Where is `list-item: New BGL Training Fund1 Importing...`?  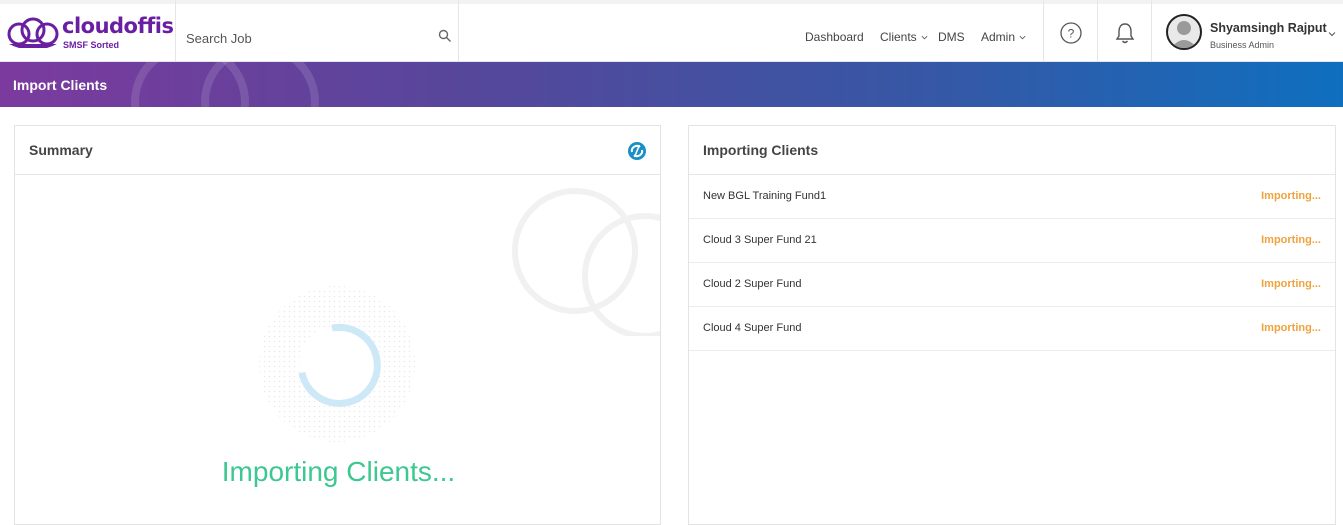 list-item: New BGL Training Fund1 Importing... is located at coordinates (1012, 197).